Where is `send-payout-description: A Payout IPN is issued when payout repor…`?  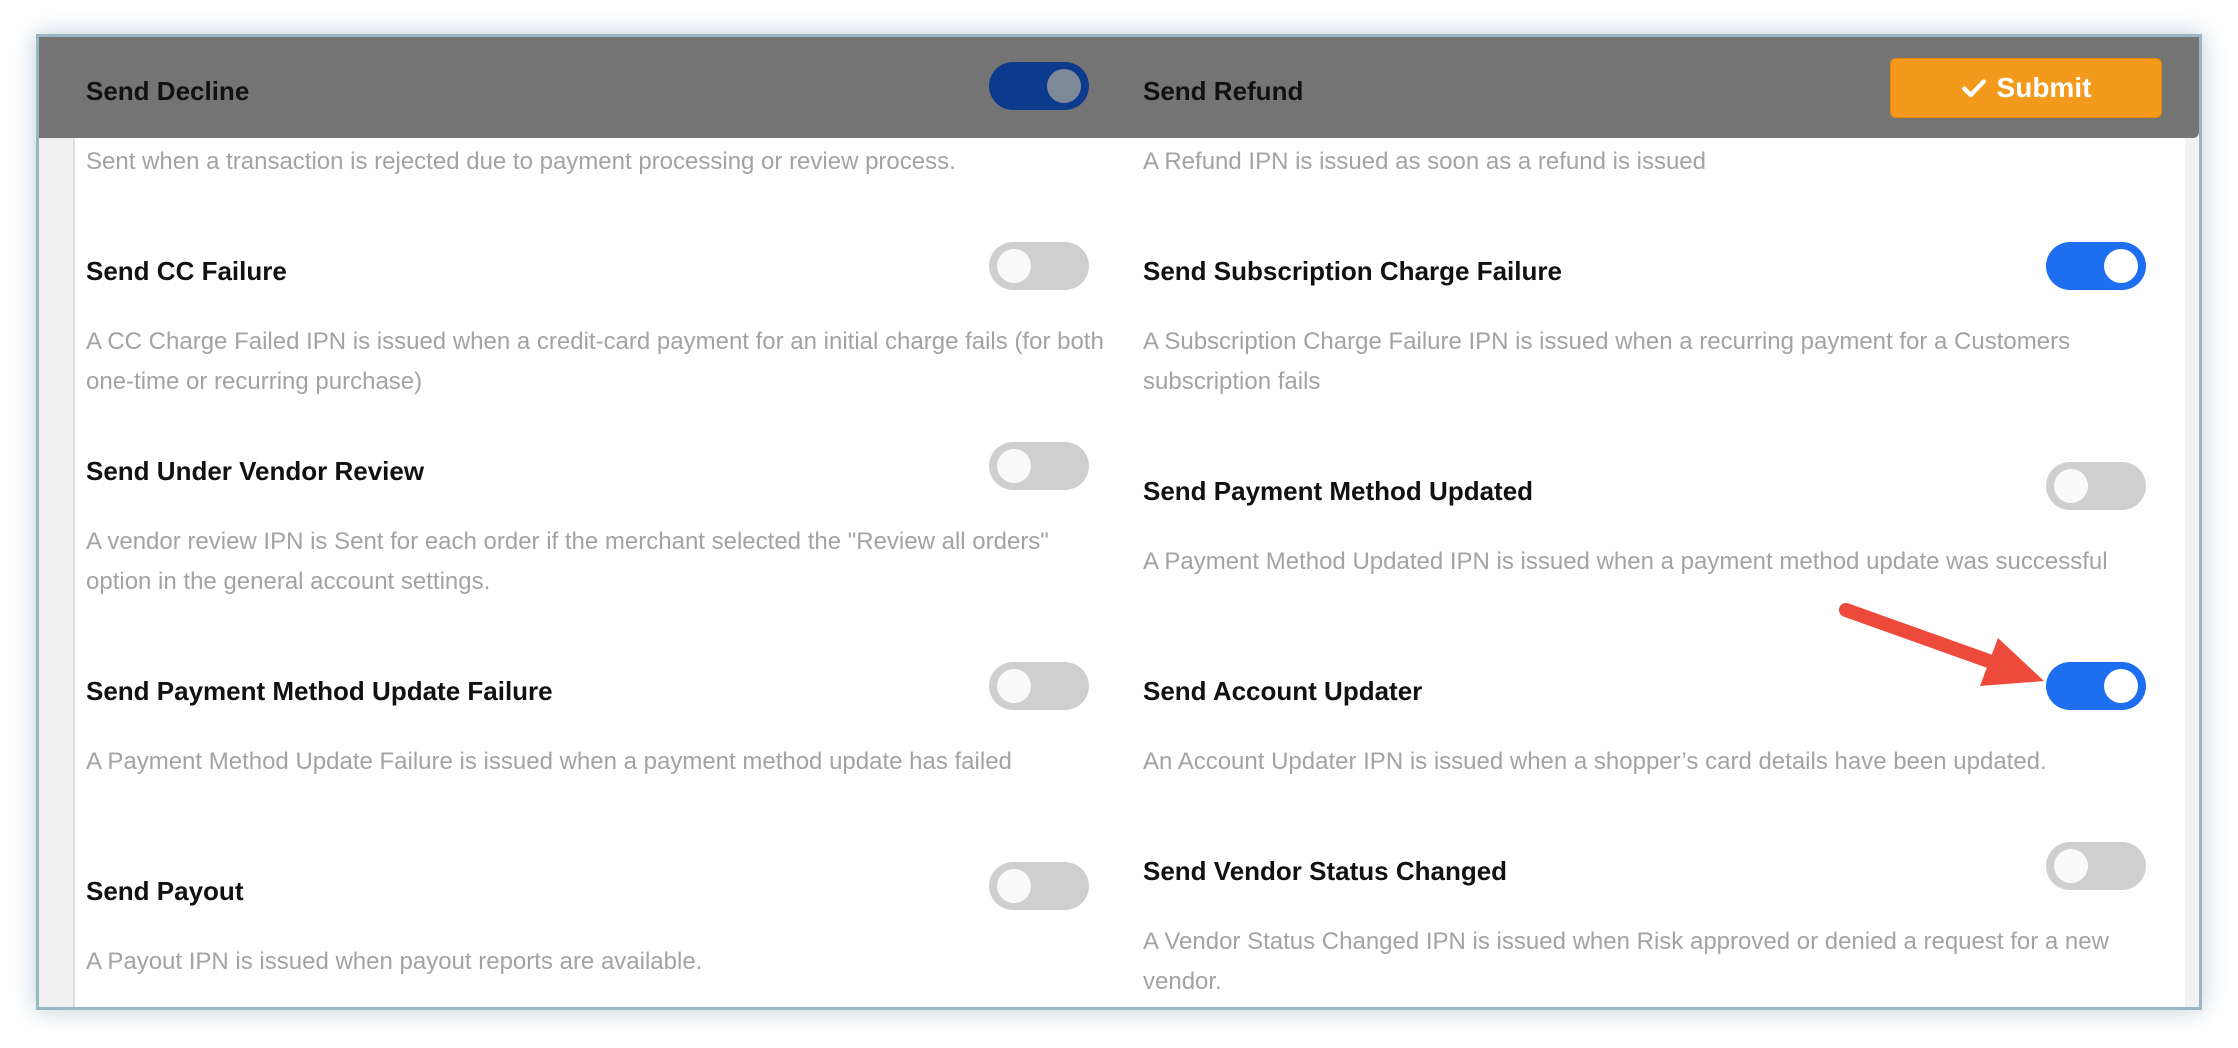
send-payout-description: A Payout IPN is issued when payout repor… is located at coordinates (394, 961).